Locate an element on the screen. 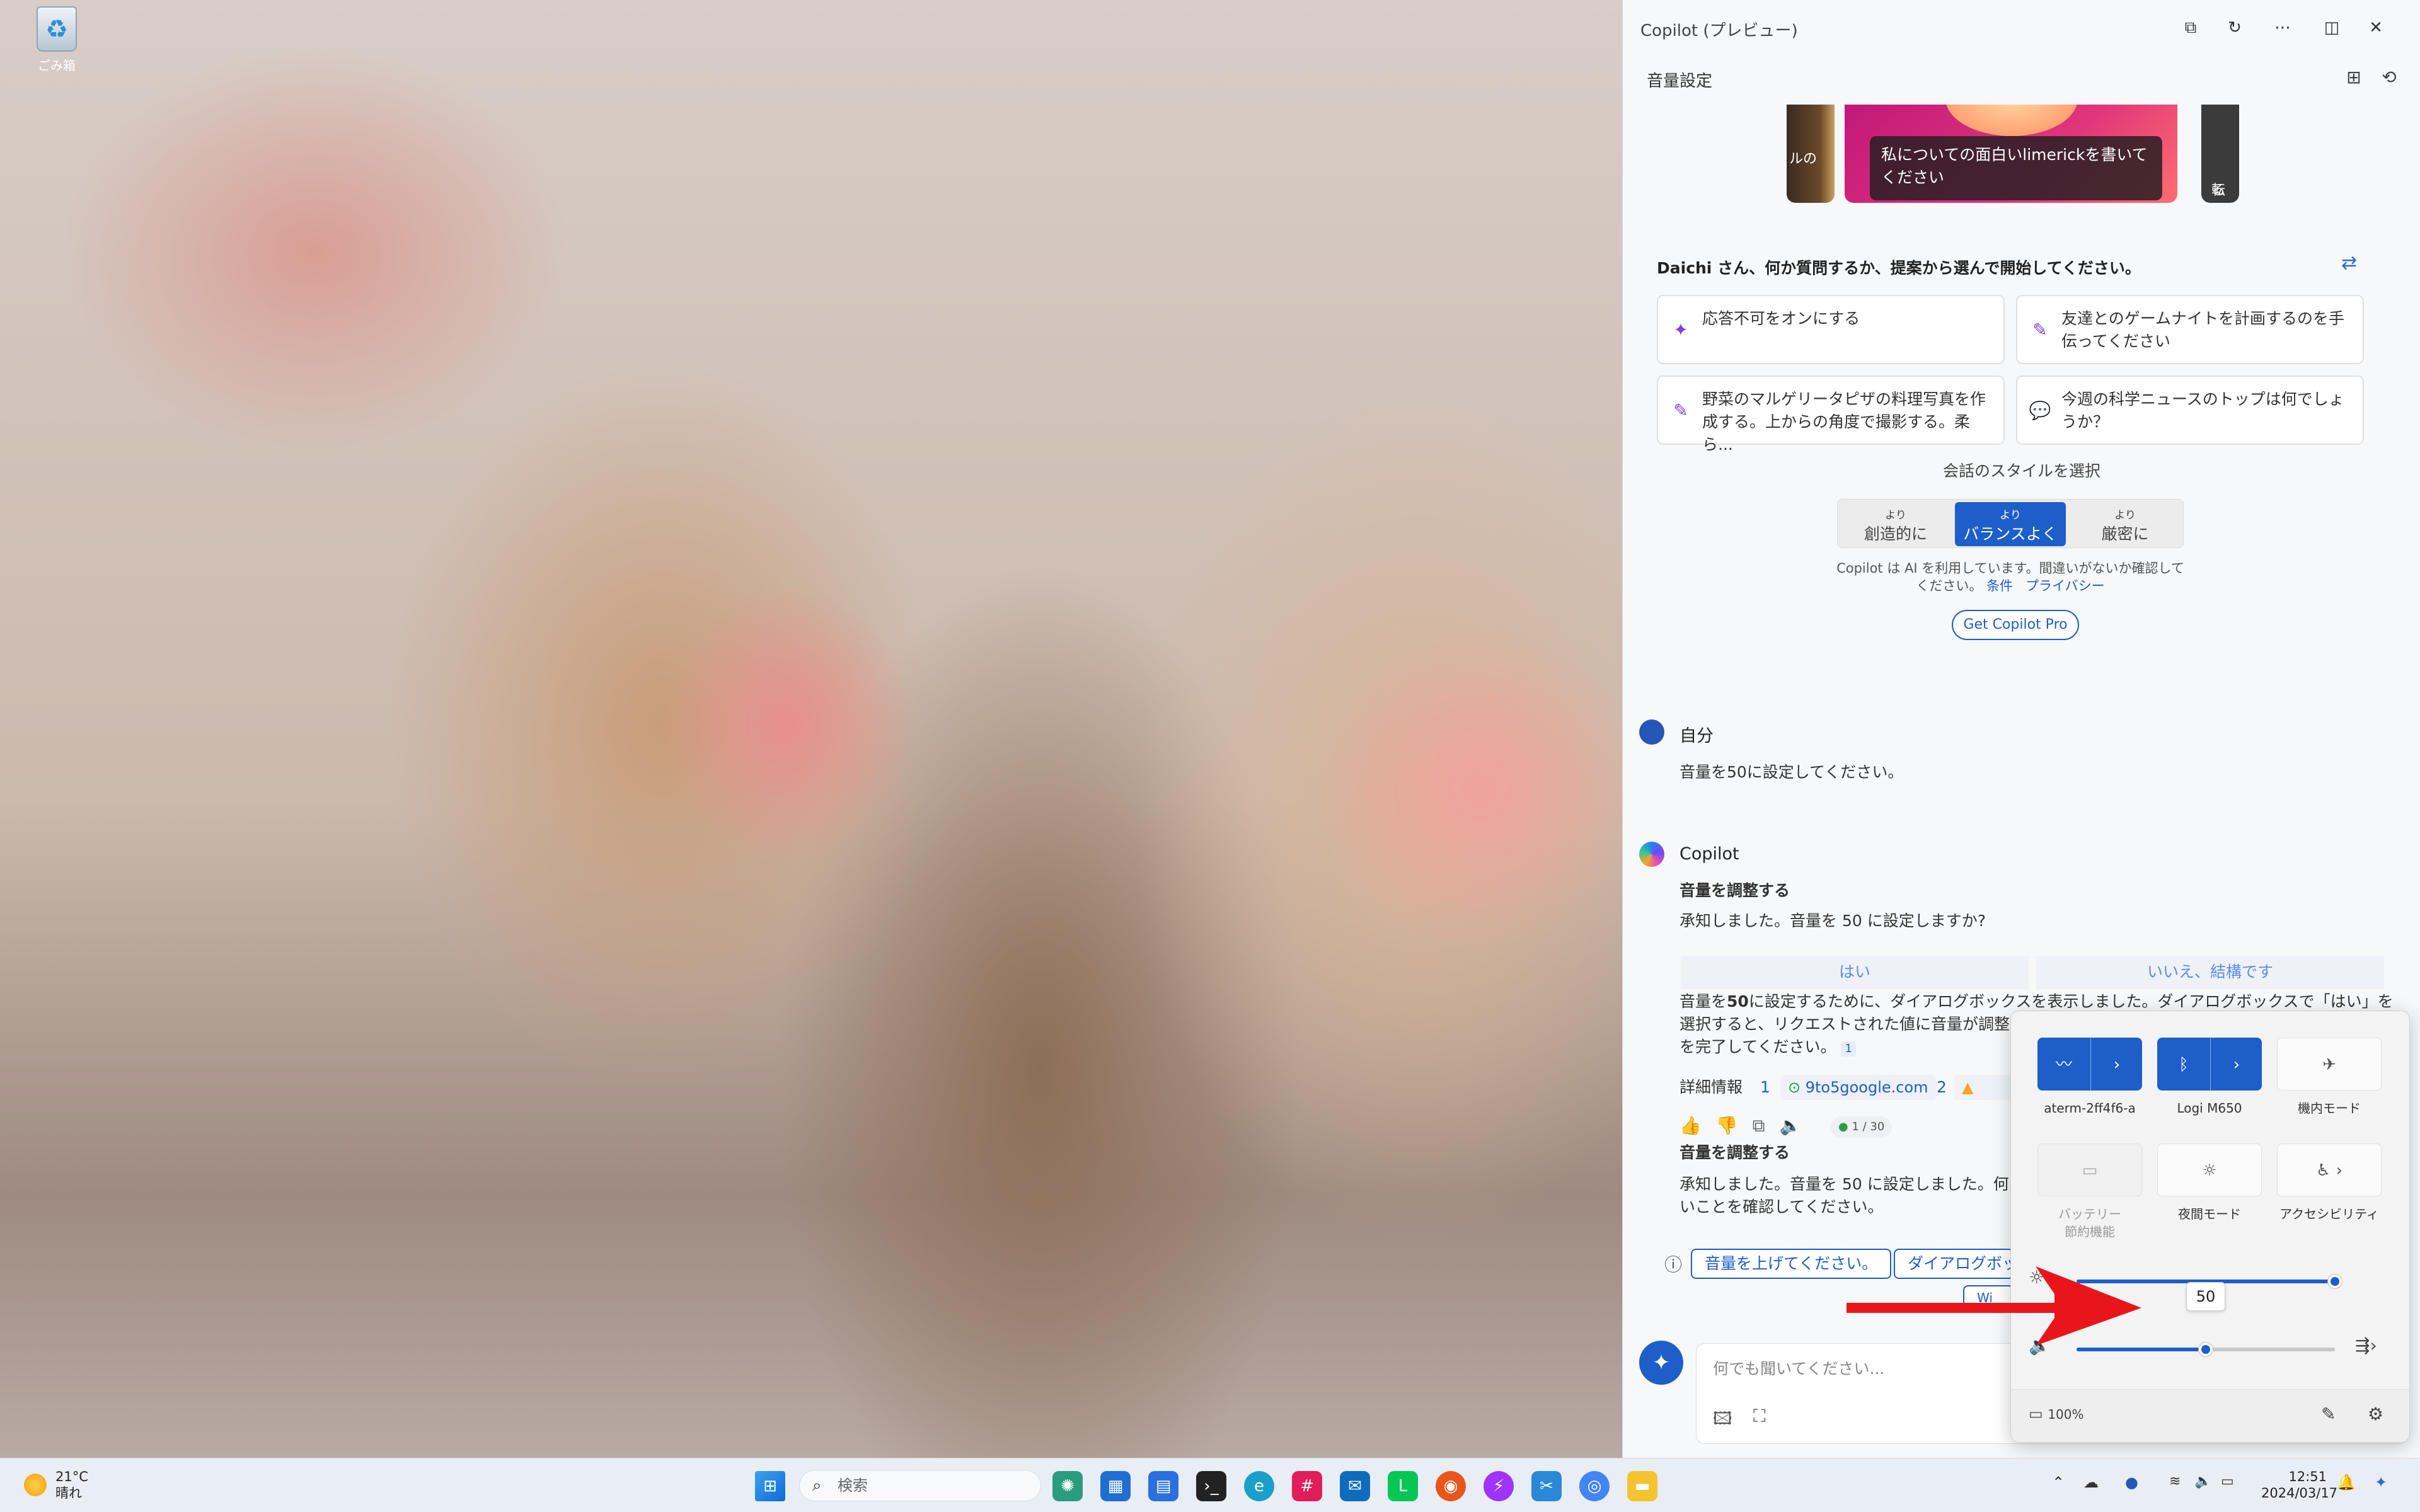  start-icon: ⊞ is located at coordinates (770, 1486).